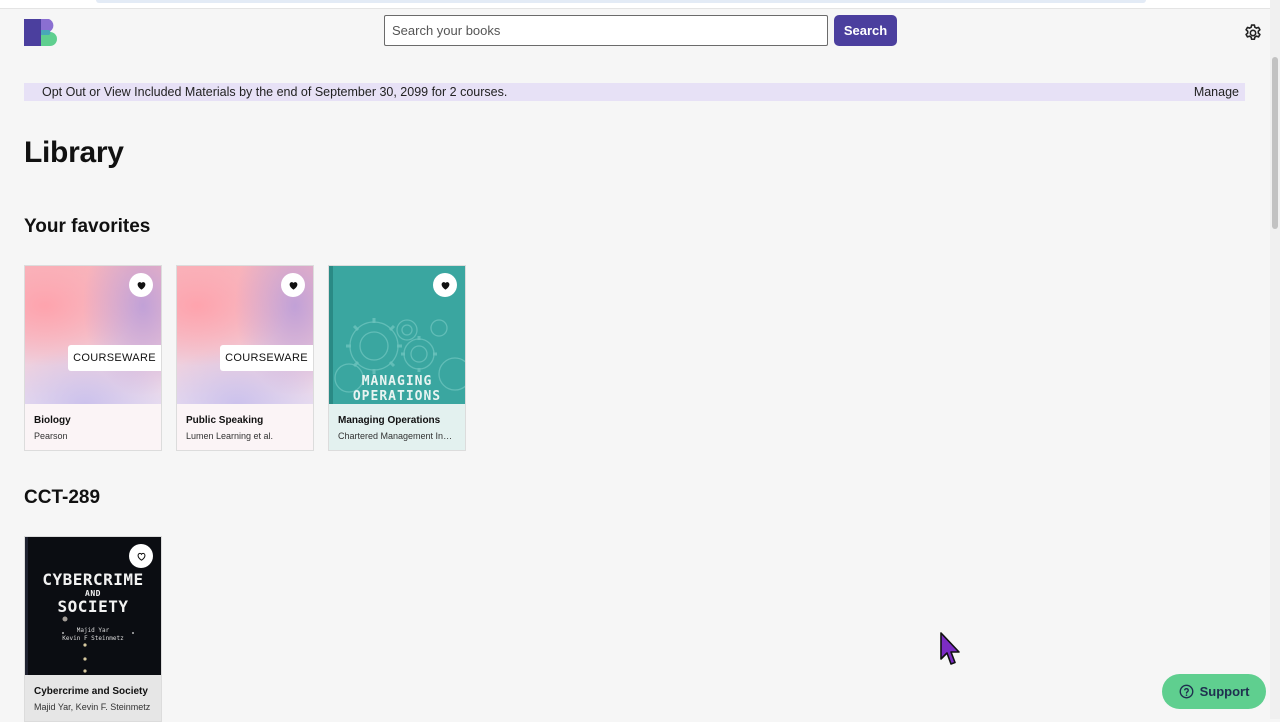  Describe the element at coordinates (52, 420) in the screenshot. I see `book-title: Biology` at that location.